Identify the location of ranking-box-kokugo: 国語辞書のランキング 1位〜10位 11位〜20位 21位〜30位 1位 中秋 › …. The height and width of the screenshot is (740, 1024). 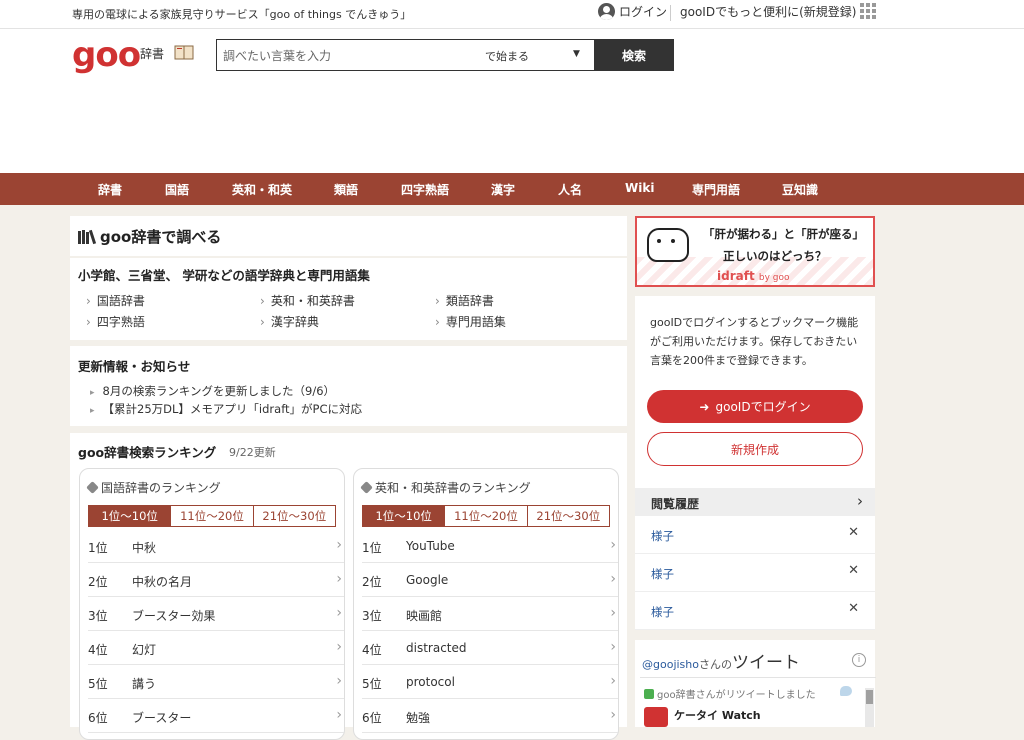
(212, 604).